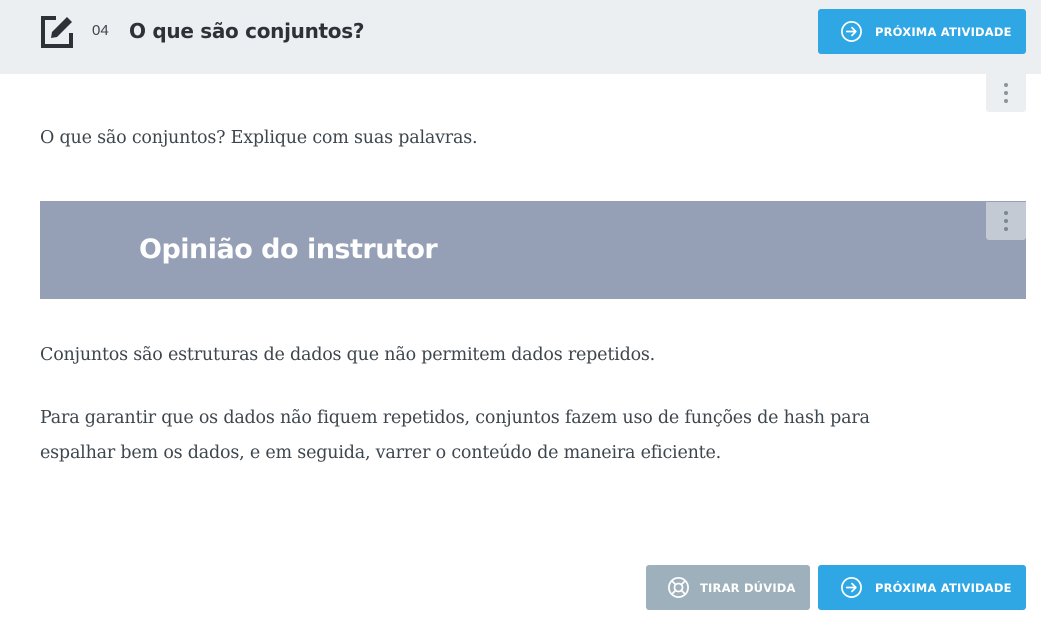 The image size is (1041, 632). I want to click on ask-question-button: TIRAR DÚVIDA, so click(728, 587).